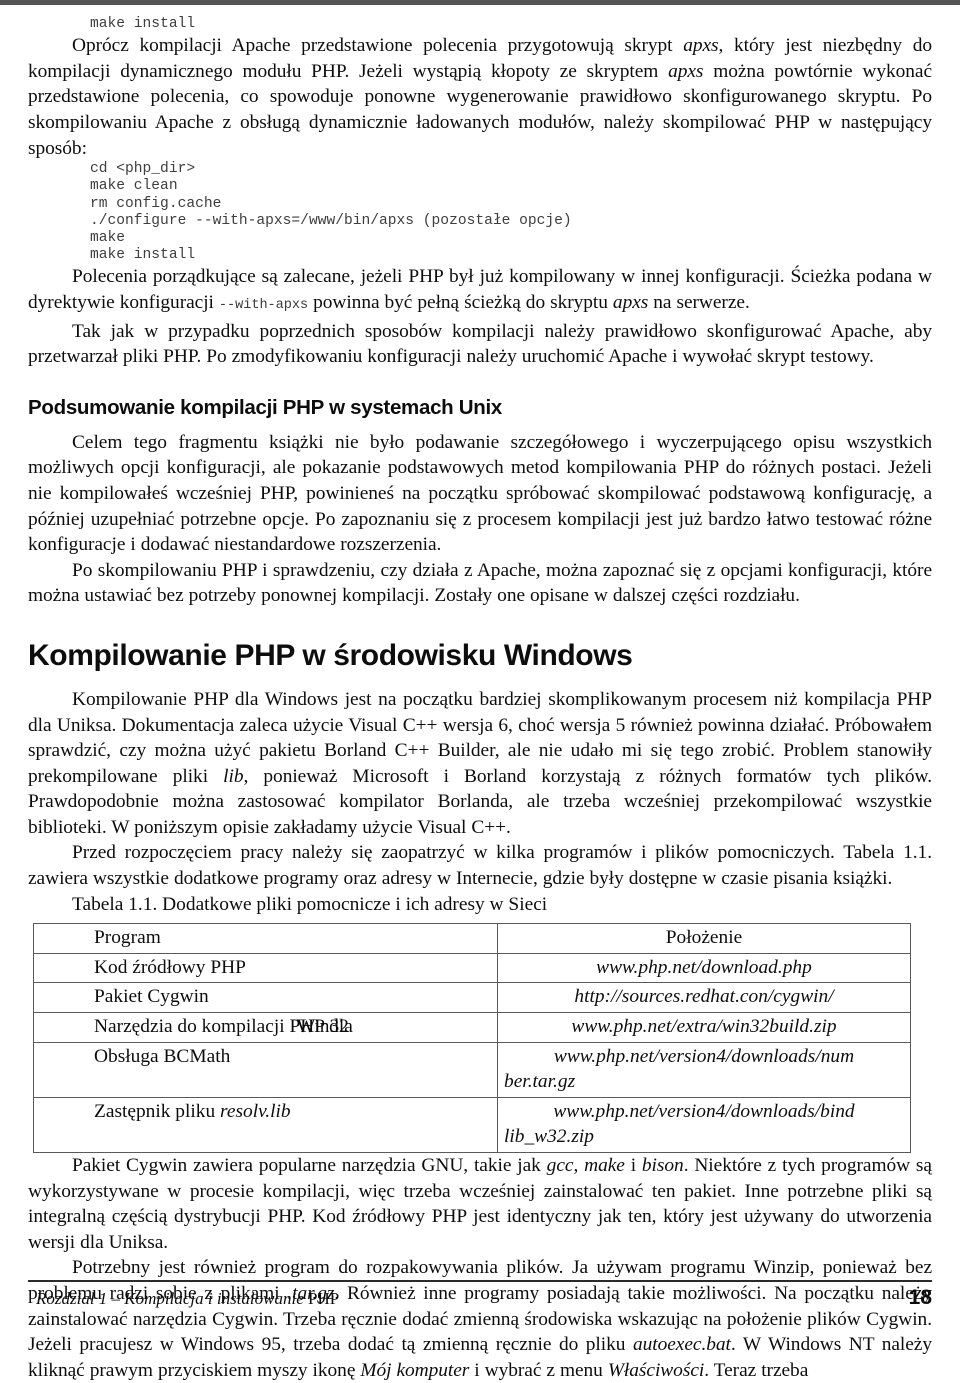 The width and height of the screenshot is (960, 1383). I want to click on cell-location-url: www.php.net/download.php, so click(704, 968).